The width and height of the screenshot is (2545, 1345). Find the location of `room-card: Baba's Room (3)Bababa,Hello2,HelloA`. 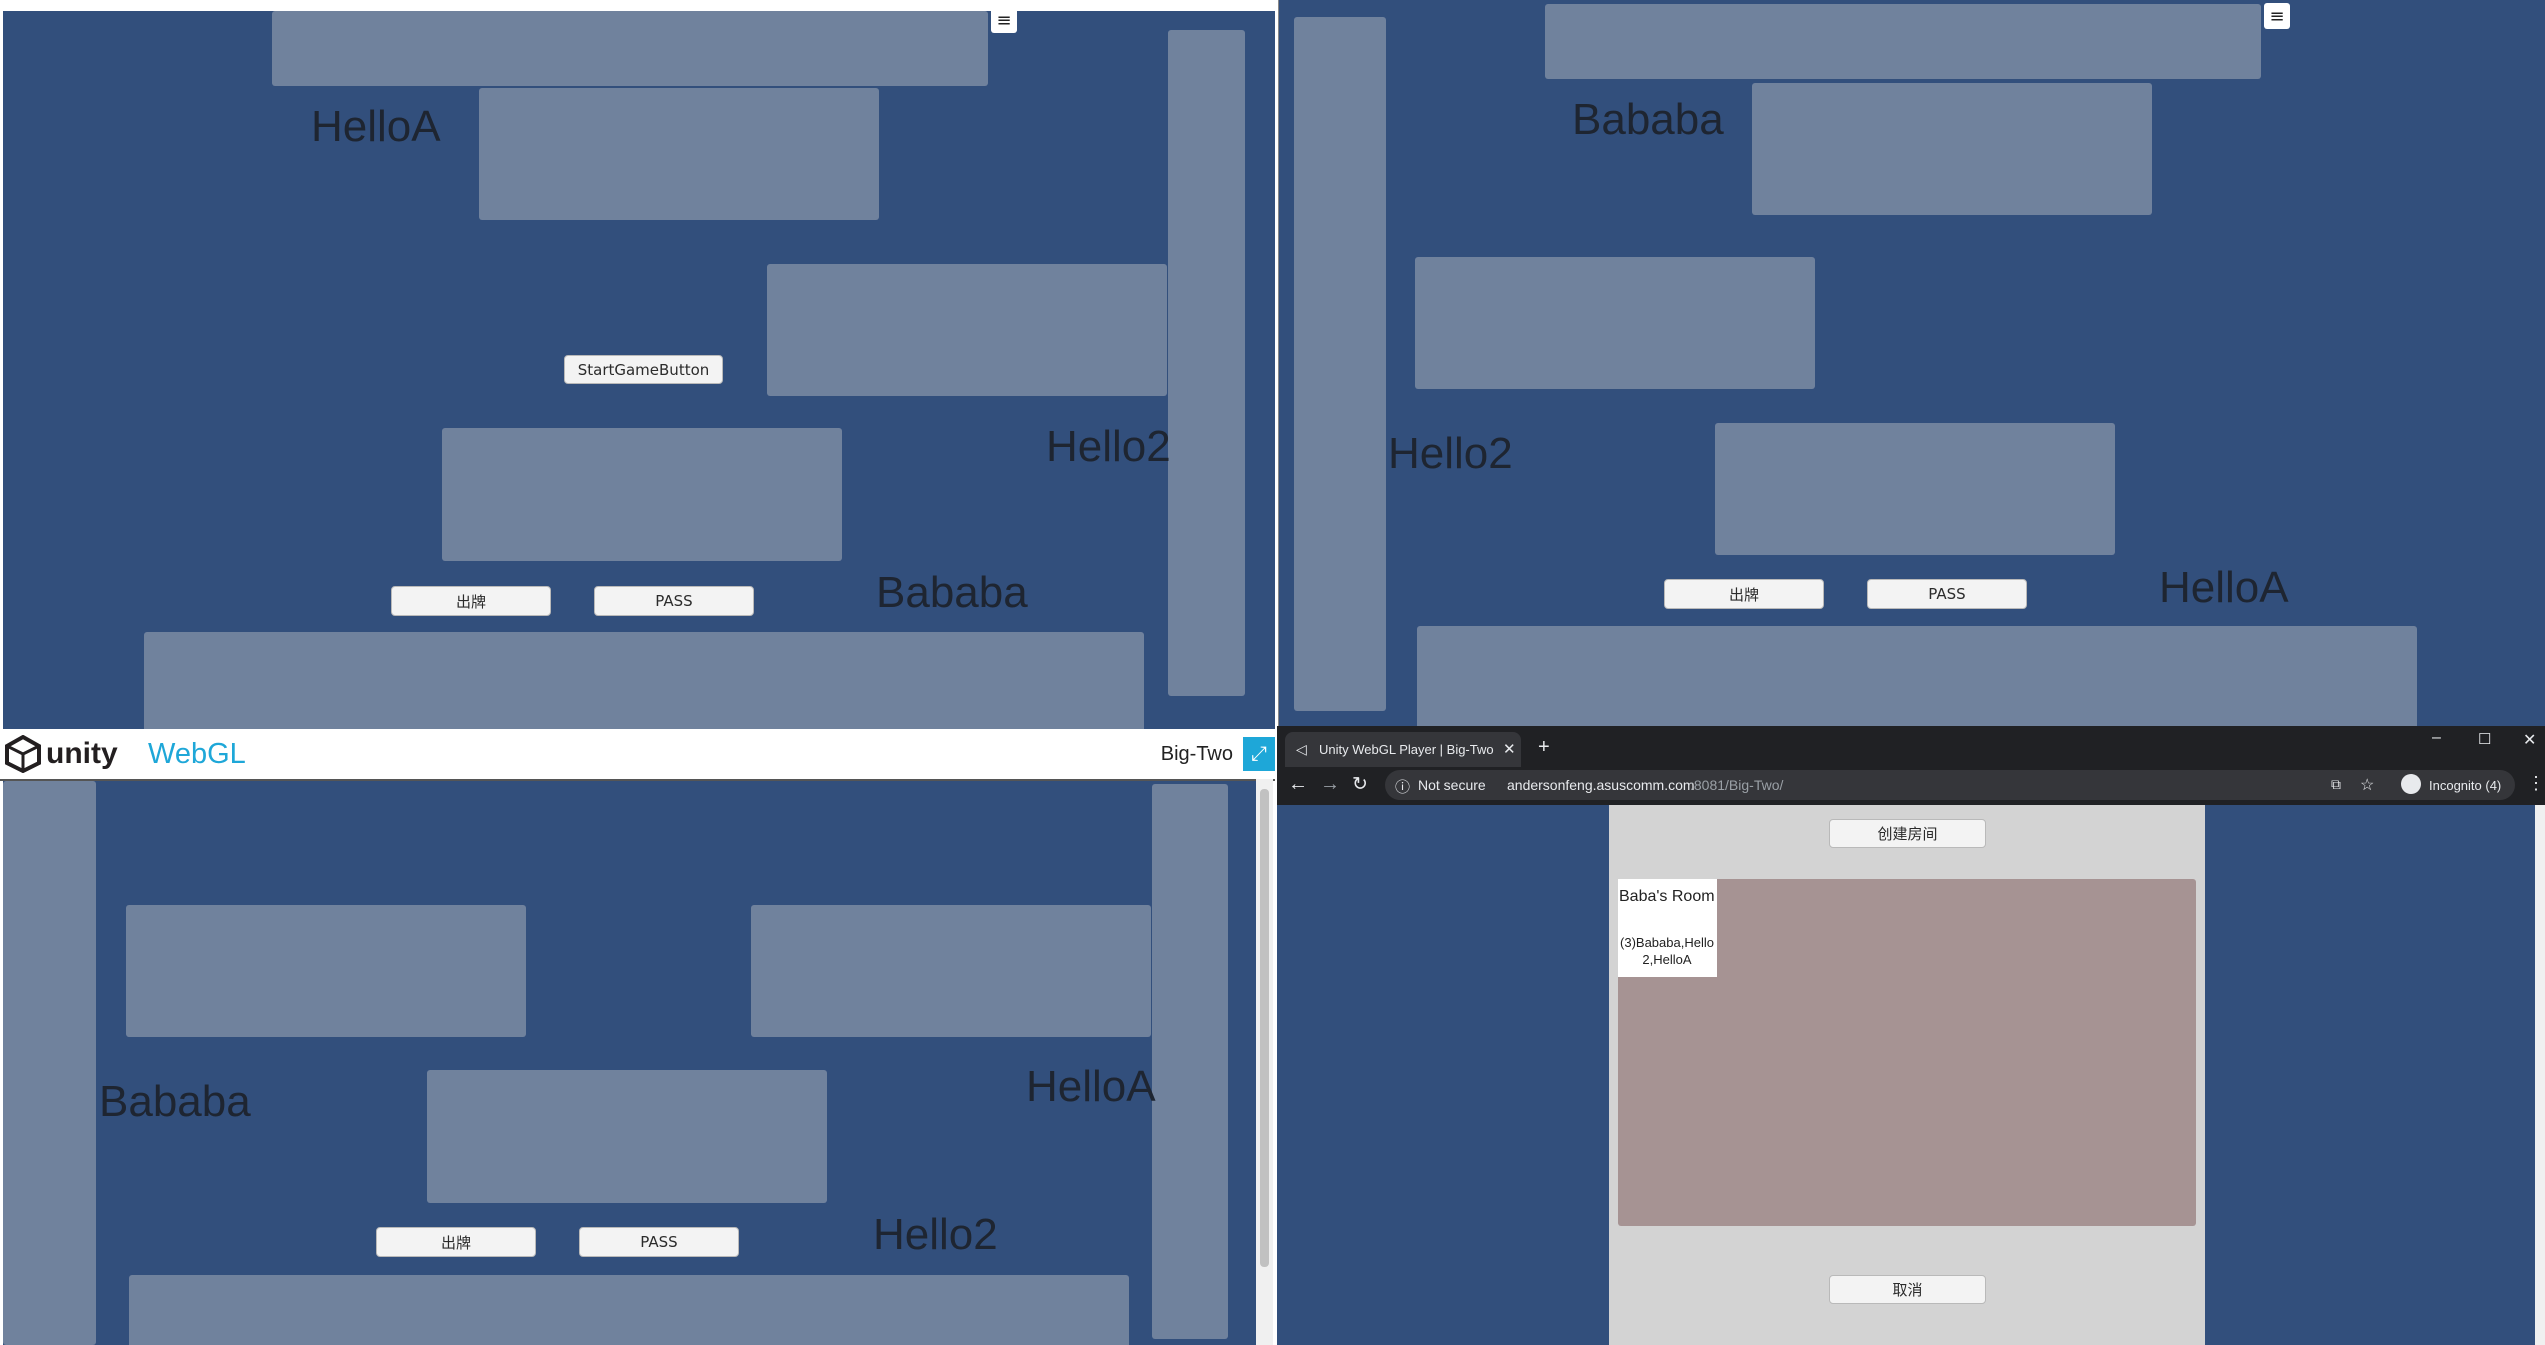

room-card: Baba's Room (3)Bababa,Hello2,HelloA is located at coordinates (1667, 928).